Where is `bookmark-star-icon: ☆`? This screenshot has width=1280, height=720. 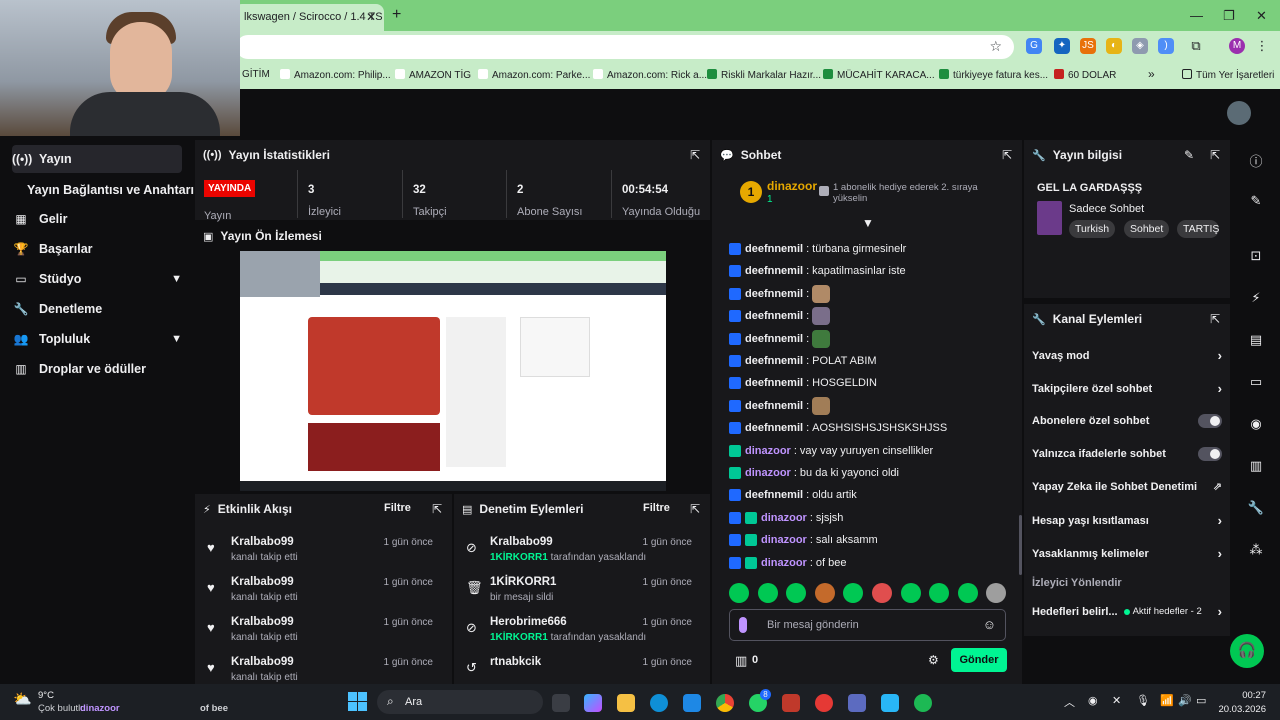
bookmark-star-icon: ☆ is located at coordinates (995, 46).